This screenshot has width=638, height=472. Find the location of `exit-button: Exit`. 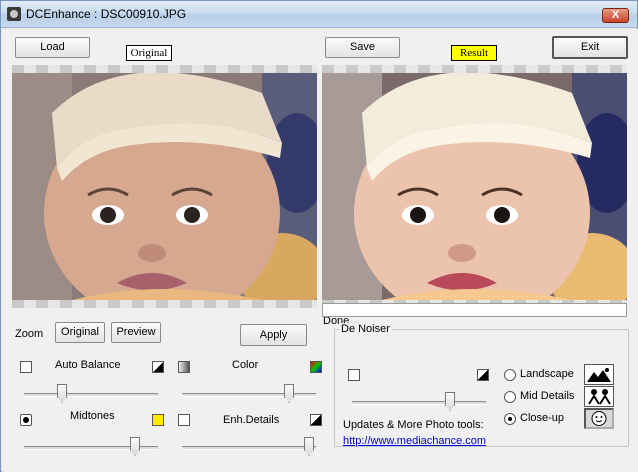

exit-button: Exit is located at coordinates (590, 47).